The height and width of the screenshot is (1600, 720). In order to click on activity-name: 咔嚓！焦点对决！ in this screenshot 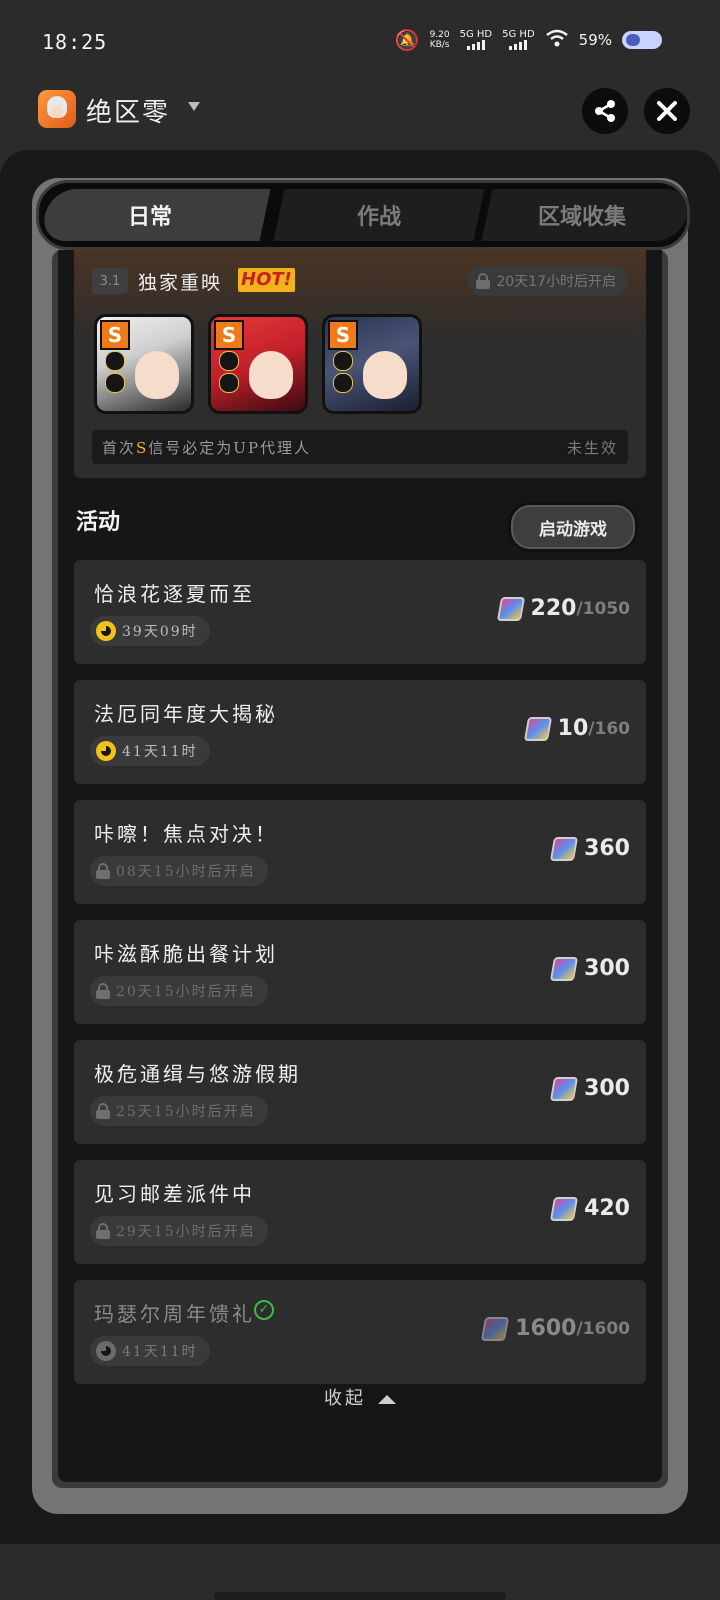, I will do `click(186, 834)`.